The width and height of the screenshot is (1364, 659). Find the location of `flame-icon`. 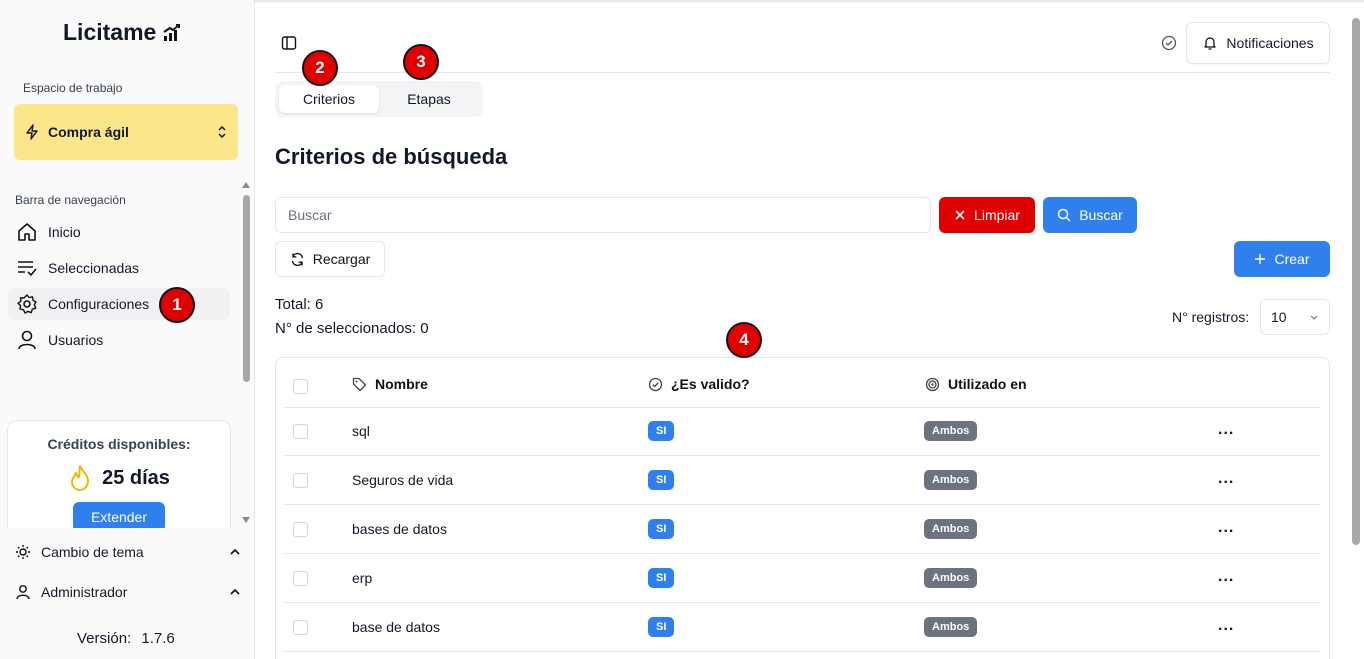

flame-icon is located at coordinates (80, 478).